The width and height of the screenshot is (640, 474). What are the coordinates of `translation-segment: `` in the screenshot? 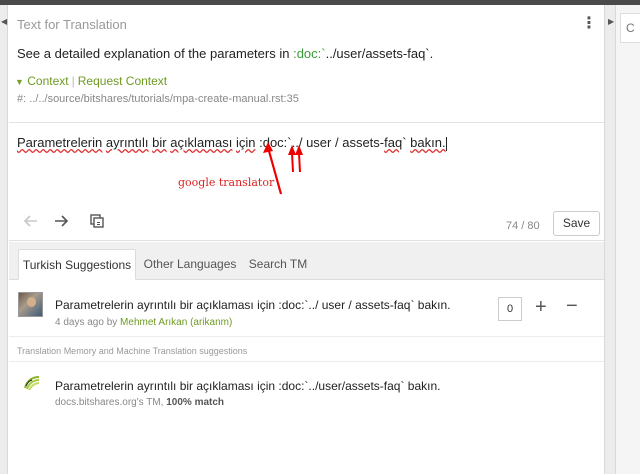 It's located at (406, 142).